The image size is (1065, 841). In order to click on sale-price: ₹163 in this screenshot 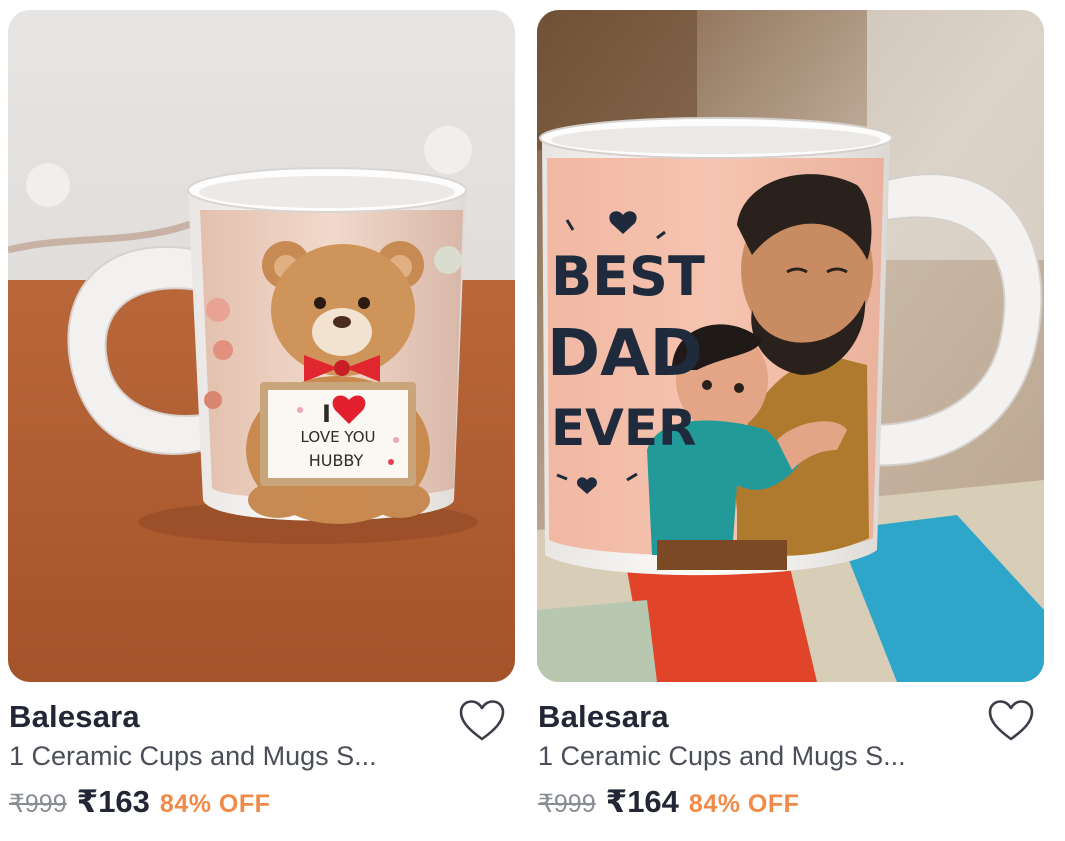, I will do `click(113, 801)`.